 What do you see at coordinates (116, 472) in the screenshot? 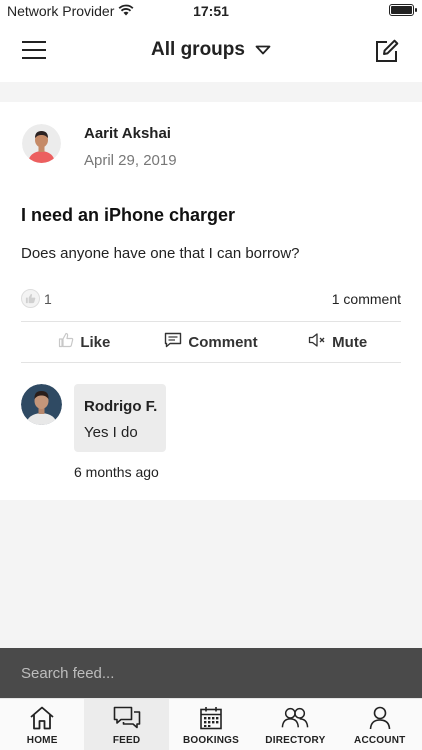
I see `comment-timestamp: 6 months ago` at bounding box center [116, 472].